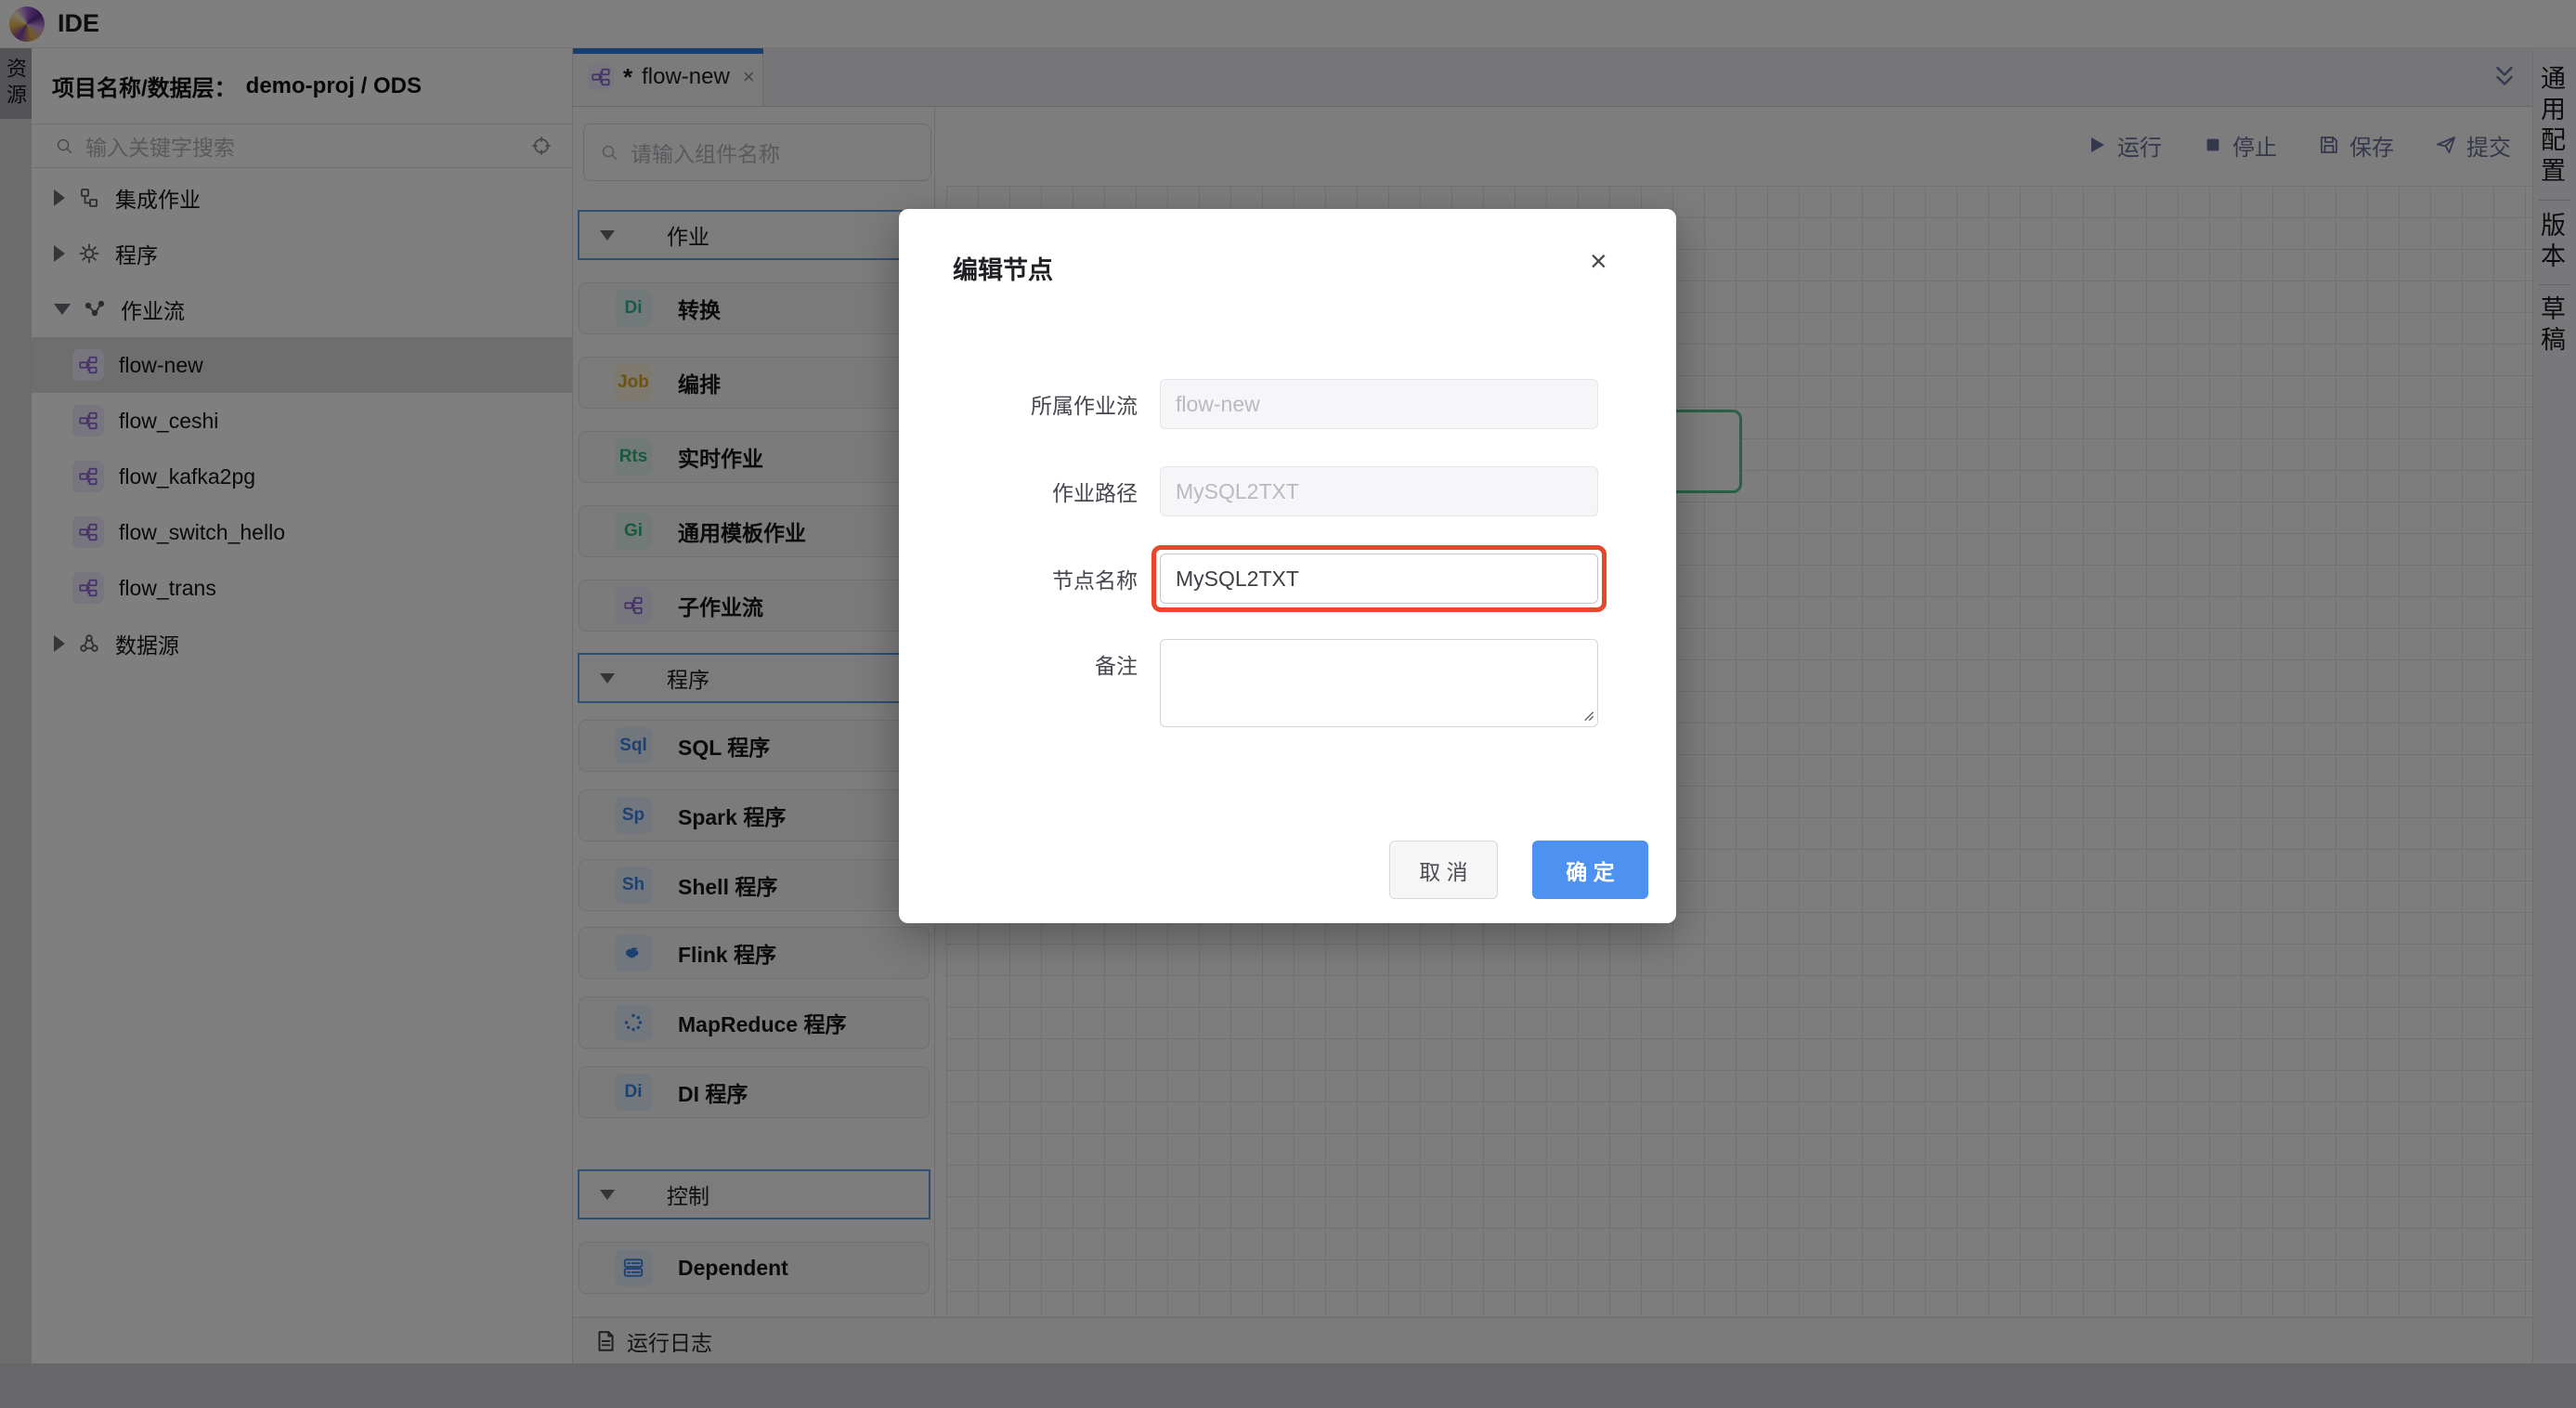 This screenshot has height=1408, width=2576. Describe the element at coordinates (1443, 870) in the screenshot. I see `cancel-button: 取 消` at that location.